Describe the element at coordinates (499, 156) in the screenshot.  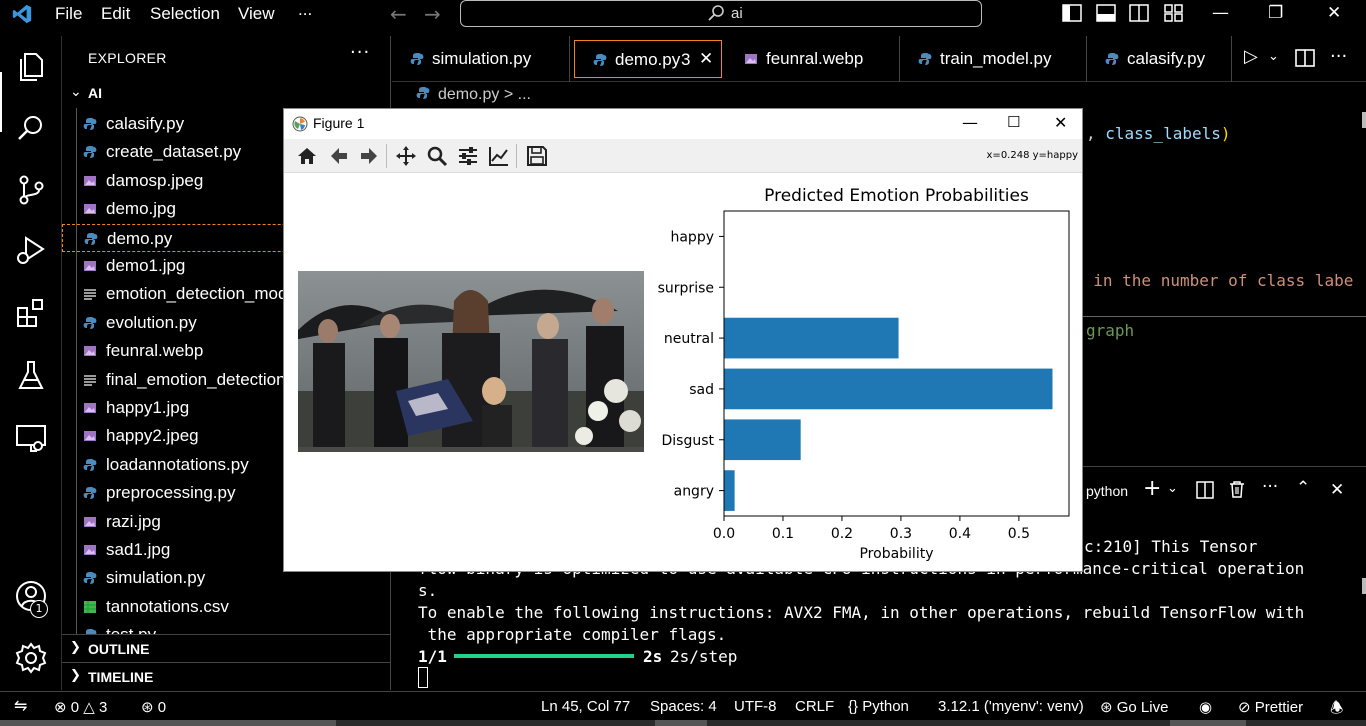
I see `edit-axis-icon` at that location.